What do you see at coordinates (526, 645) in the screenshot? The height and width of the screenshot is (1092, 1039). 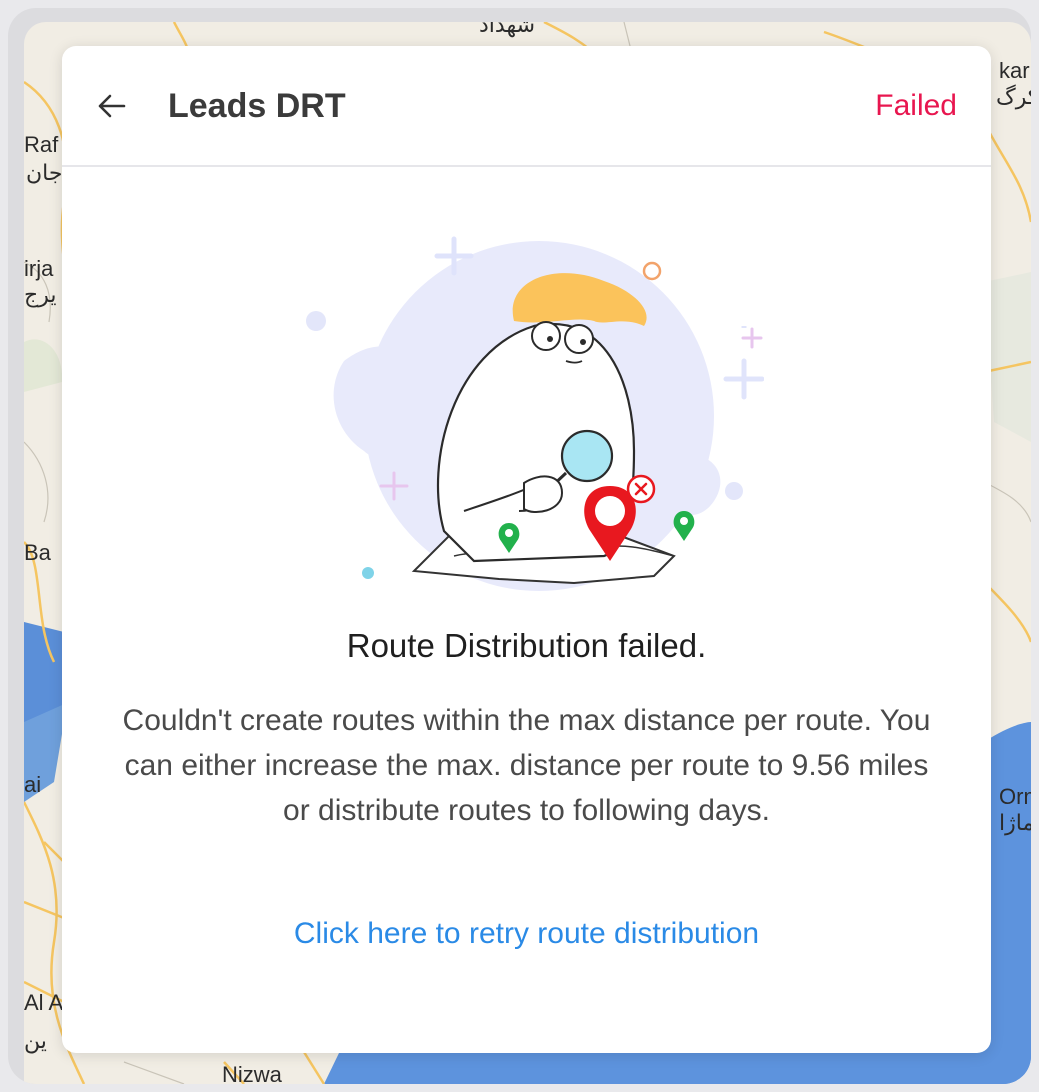 I see `error-heading: Route Distribution failed.` at bounding box center [526, 645].